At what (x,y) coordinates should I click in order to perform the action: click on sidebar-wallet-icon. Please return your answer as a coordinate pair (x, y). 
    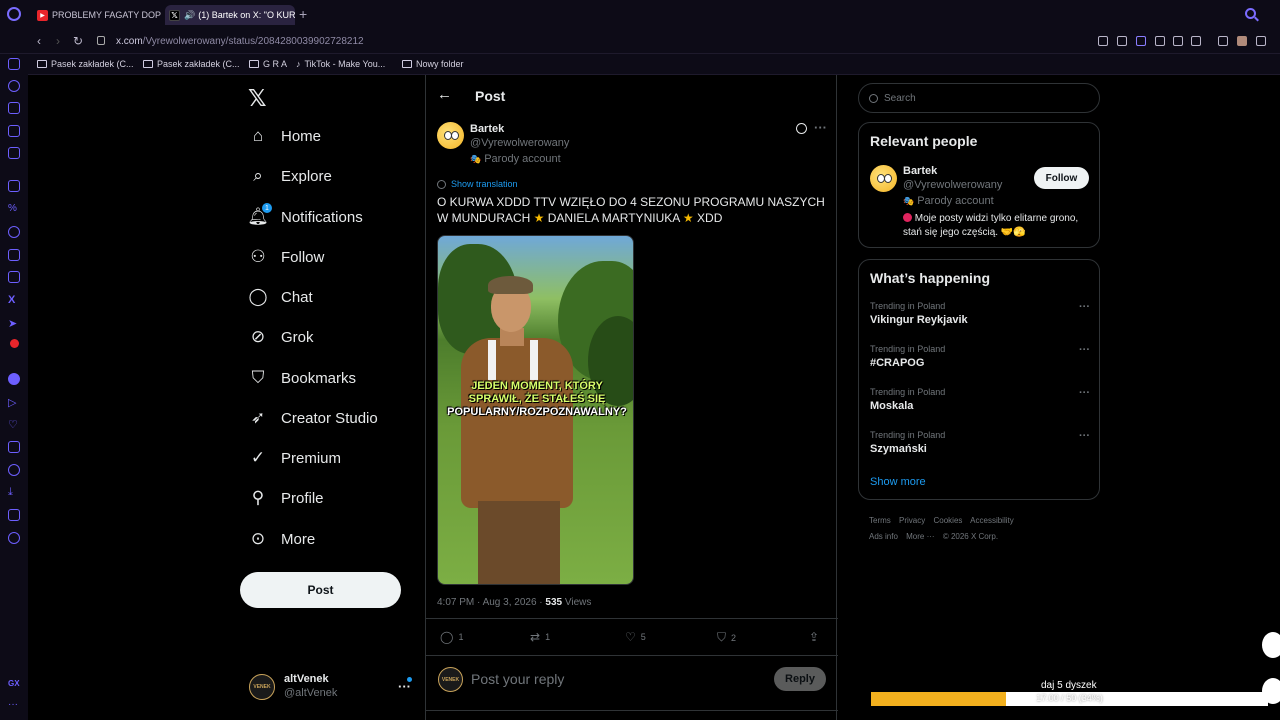
    Looking at the image, I should click on (14, 131).